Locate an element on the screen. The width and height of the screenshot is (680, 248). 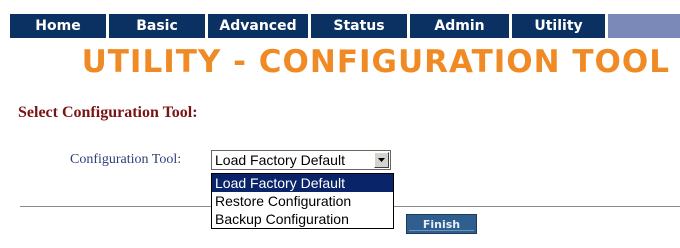
nav-tab-status: Status is located at coordinates (360, 26).